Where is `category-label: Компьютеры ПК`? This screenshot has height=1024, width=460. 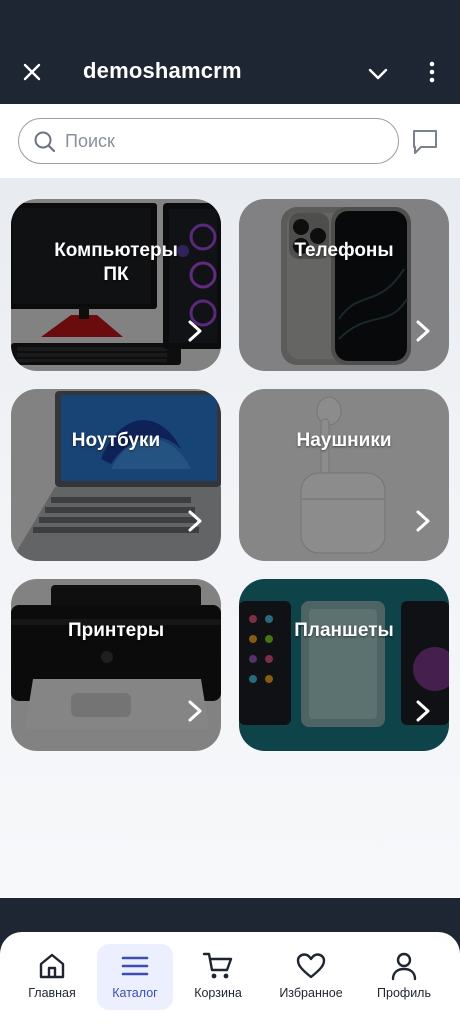 category-label: Компьютеры ПК is located at coordinates (116, 262).